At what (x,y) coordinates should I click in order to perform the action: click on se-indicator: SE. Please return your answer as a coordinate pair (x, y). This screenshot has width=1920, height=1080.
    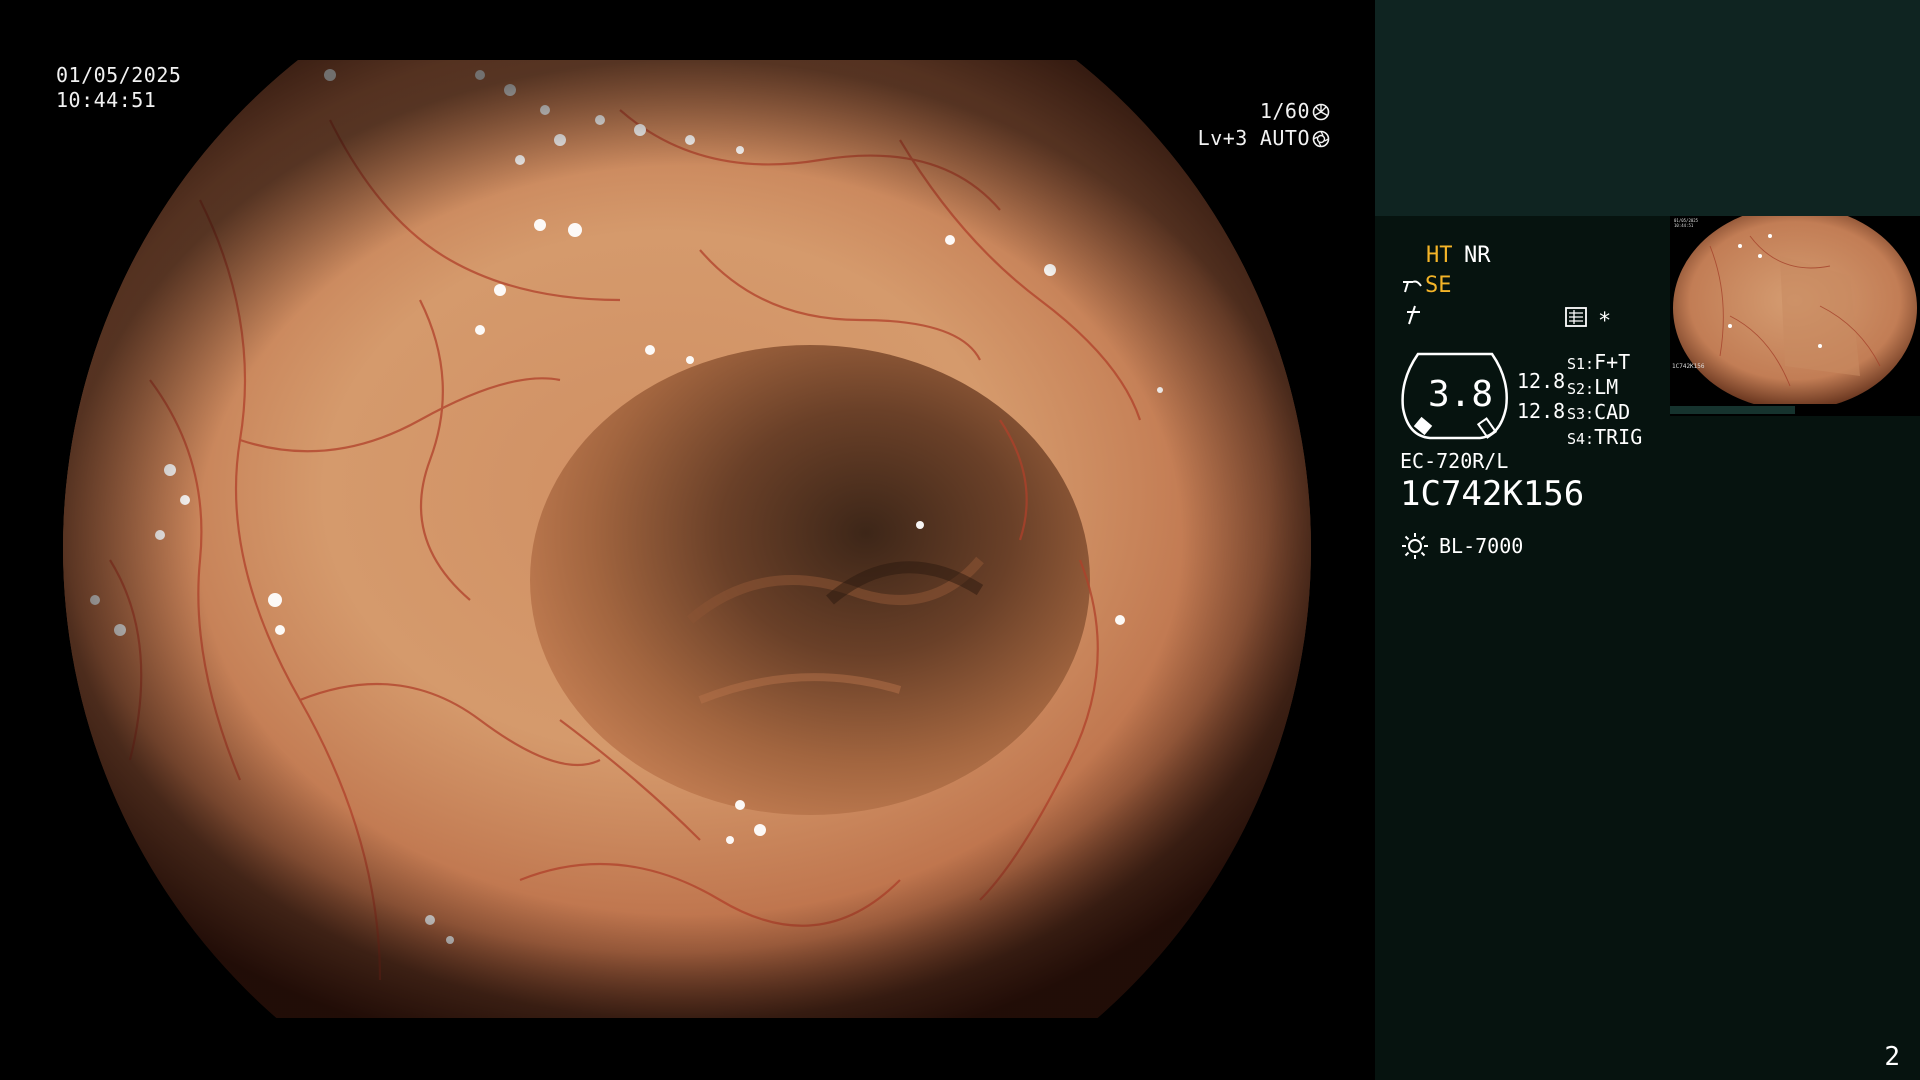
    Looking at the image, I should click on (1438, 285).